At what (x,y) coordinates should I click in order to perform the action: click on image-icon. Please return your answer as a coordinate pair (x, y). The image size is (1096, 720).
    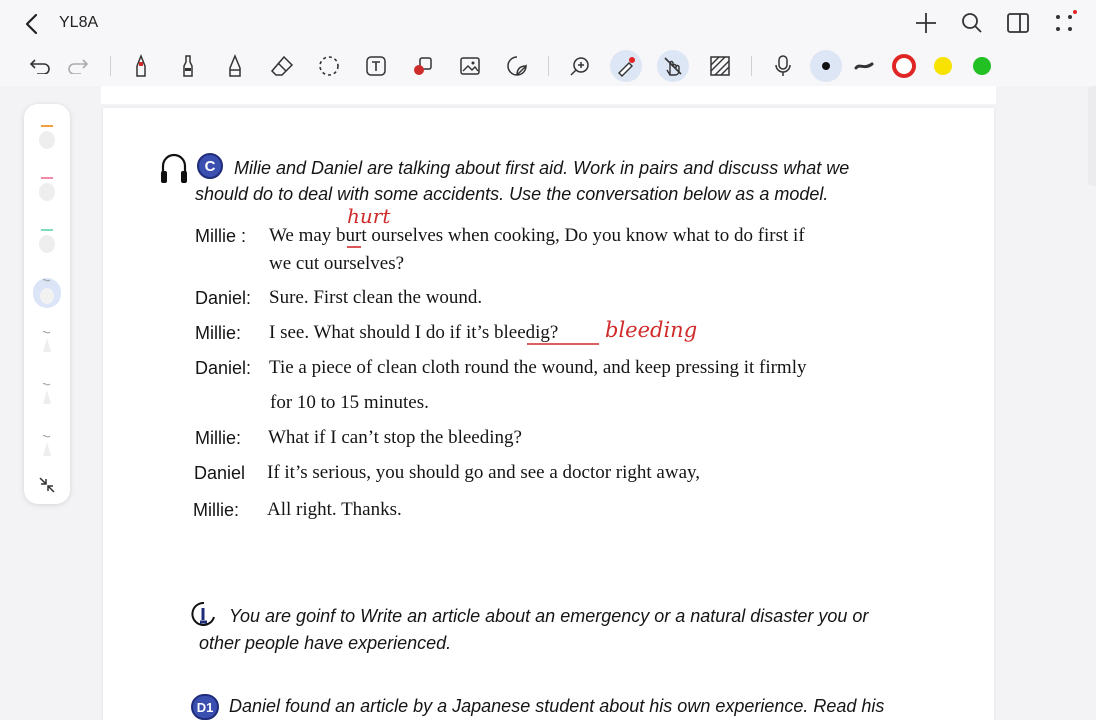
    Looking at the image, I should click on (470, 66).